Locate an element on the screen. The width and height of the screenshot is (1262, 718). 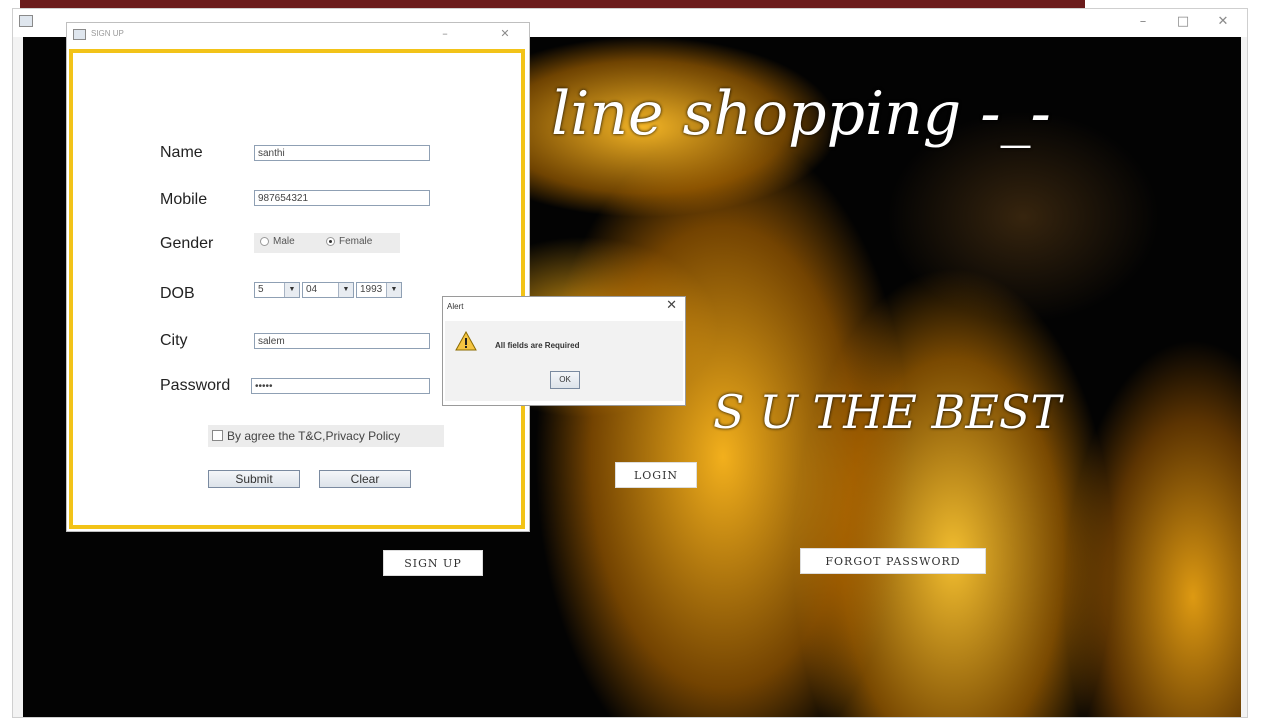
signup-window-icon is located at coordinates (79, 34).